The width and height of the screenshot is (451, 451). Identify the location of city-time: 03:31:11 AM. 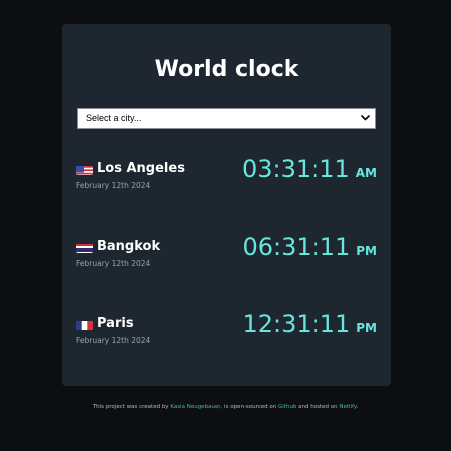
(309, 169).